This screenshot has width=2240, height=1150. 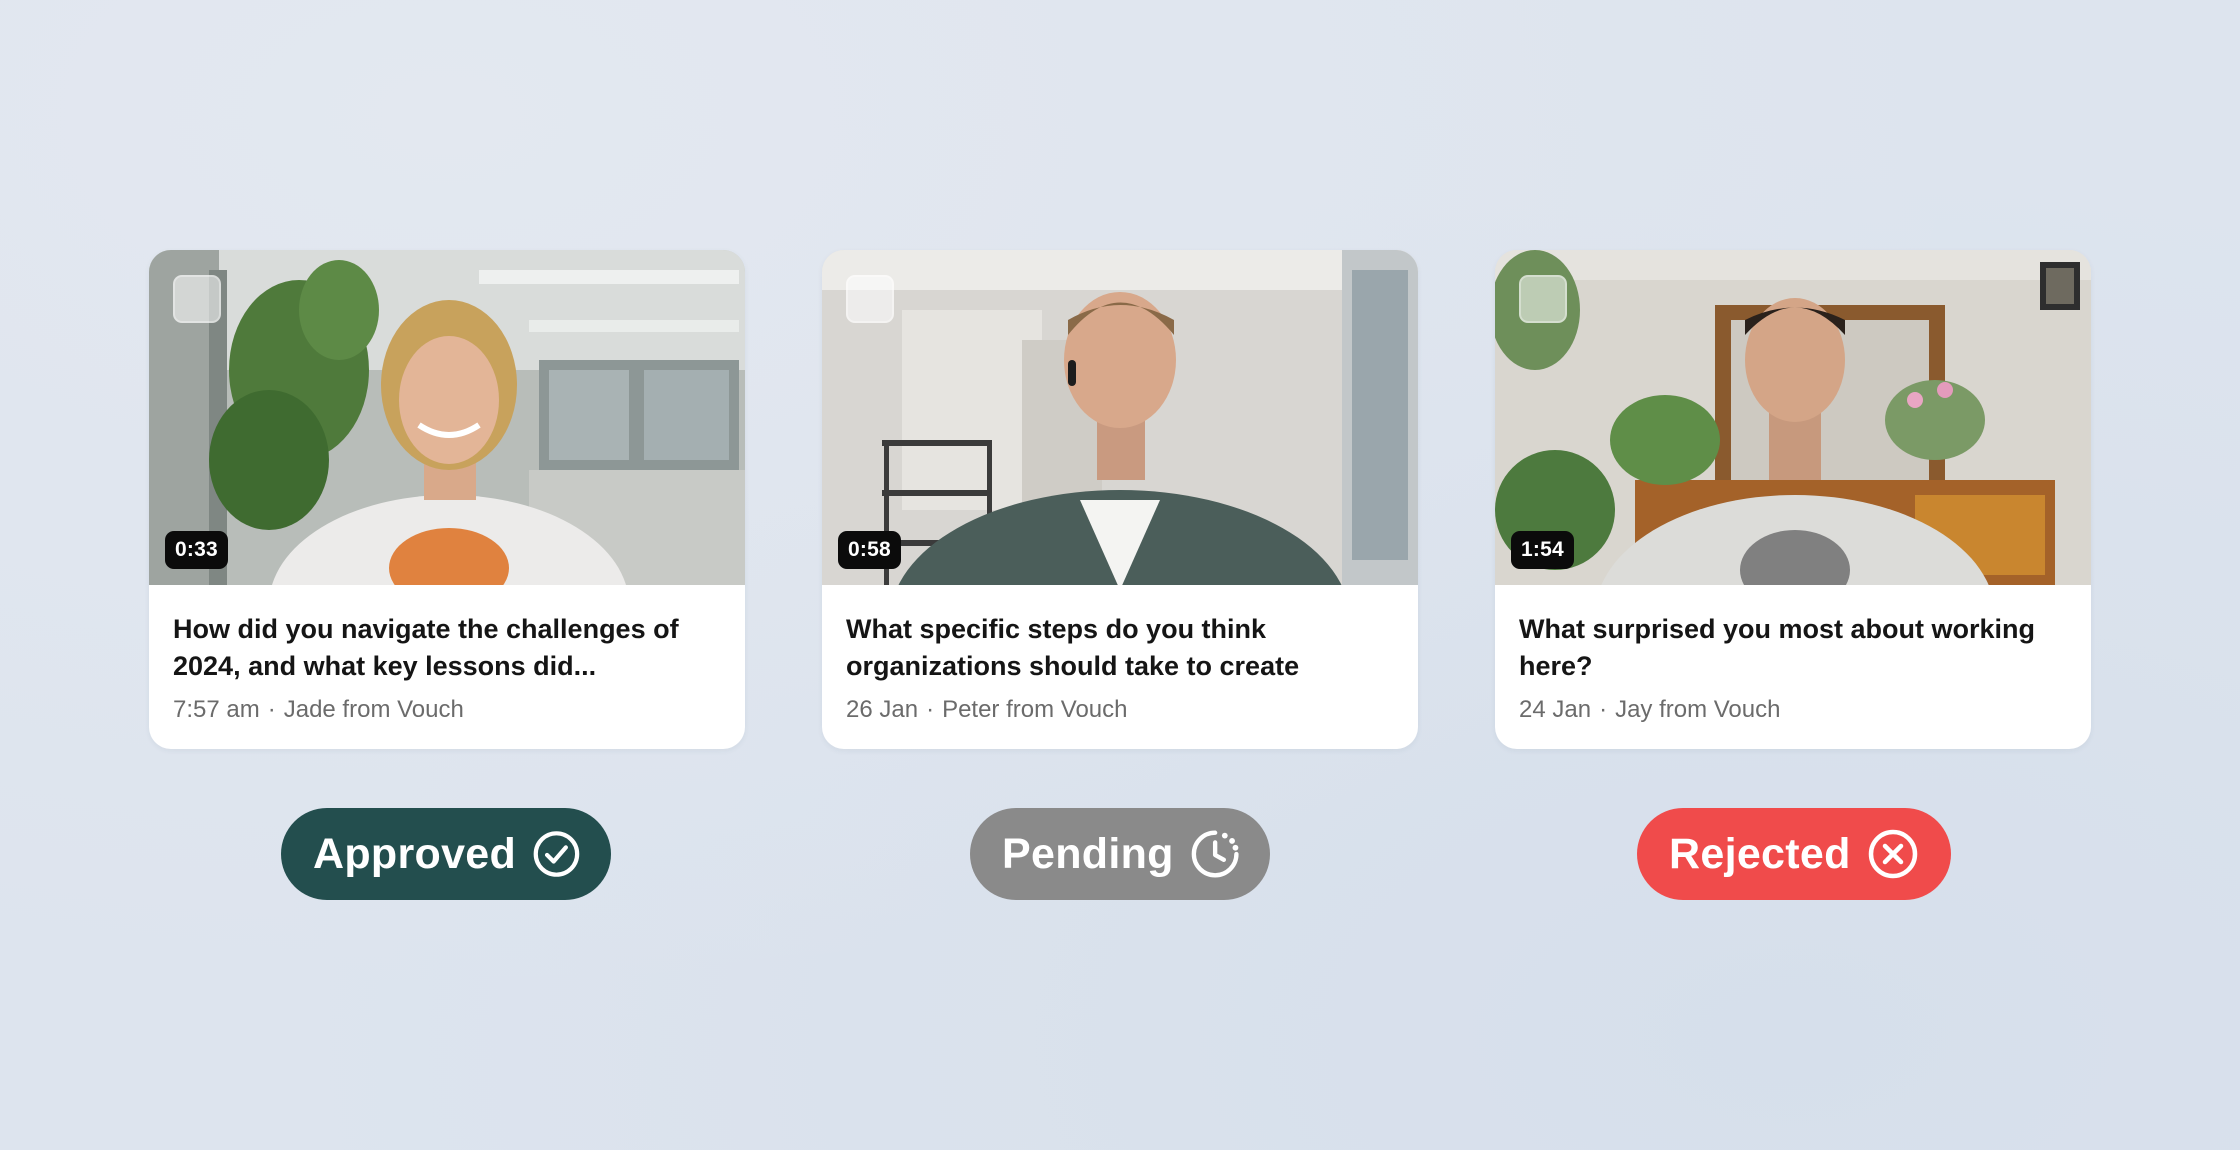 I want to click on card-author: Jade from Vouch, so click(x=373, y=709).